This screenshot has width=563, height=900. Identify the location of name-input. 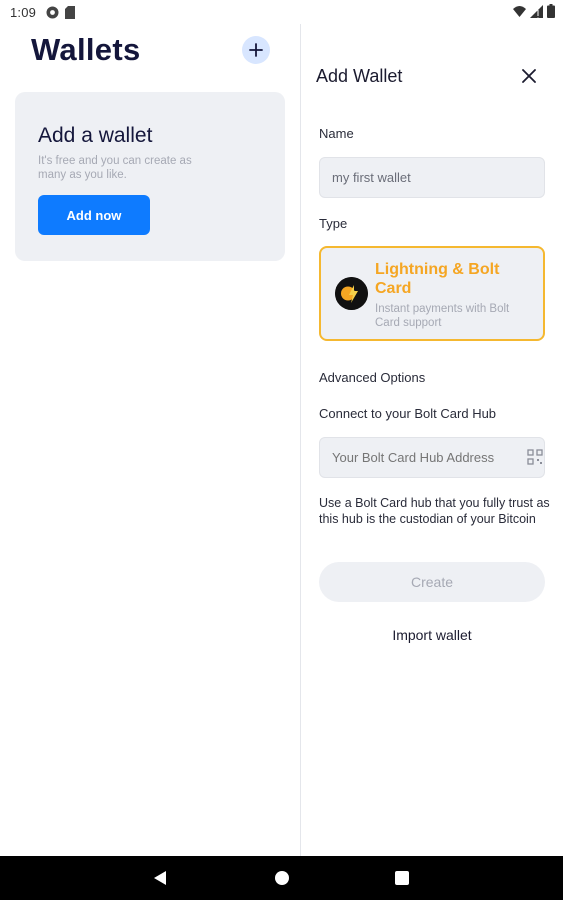
(432, 177).